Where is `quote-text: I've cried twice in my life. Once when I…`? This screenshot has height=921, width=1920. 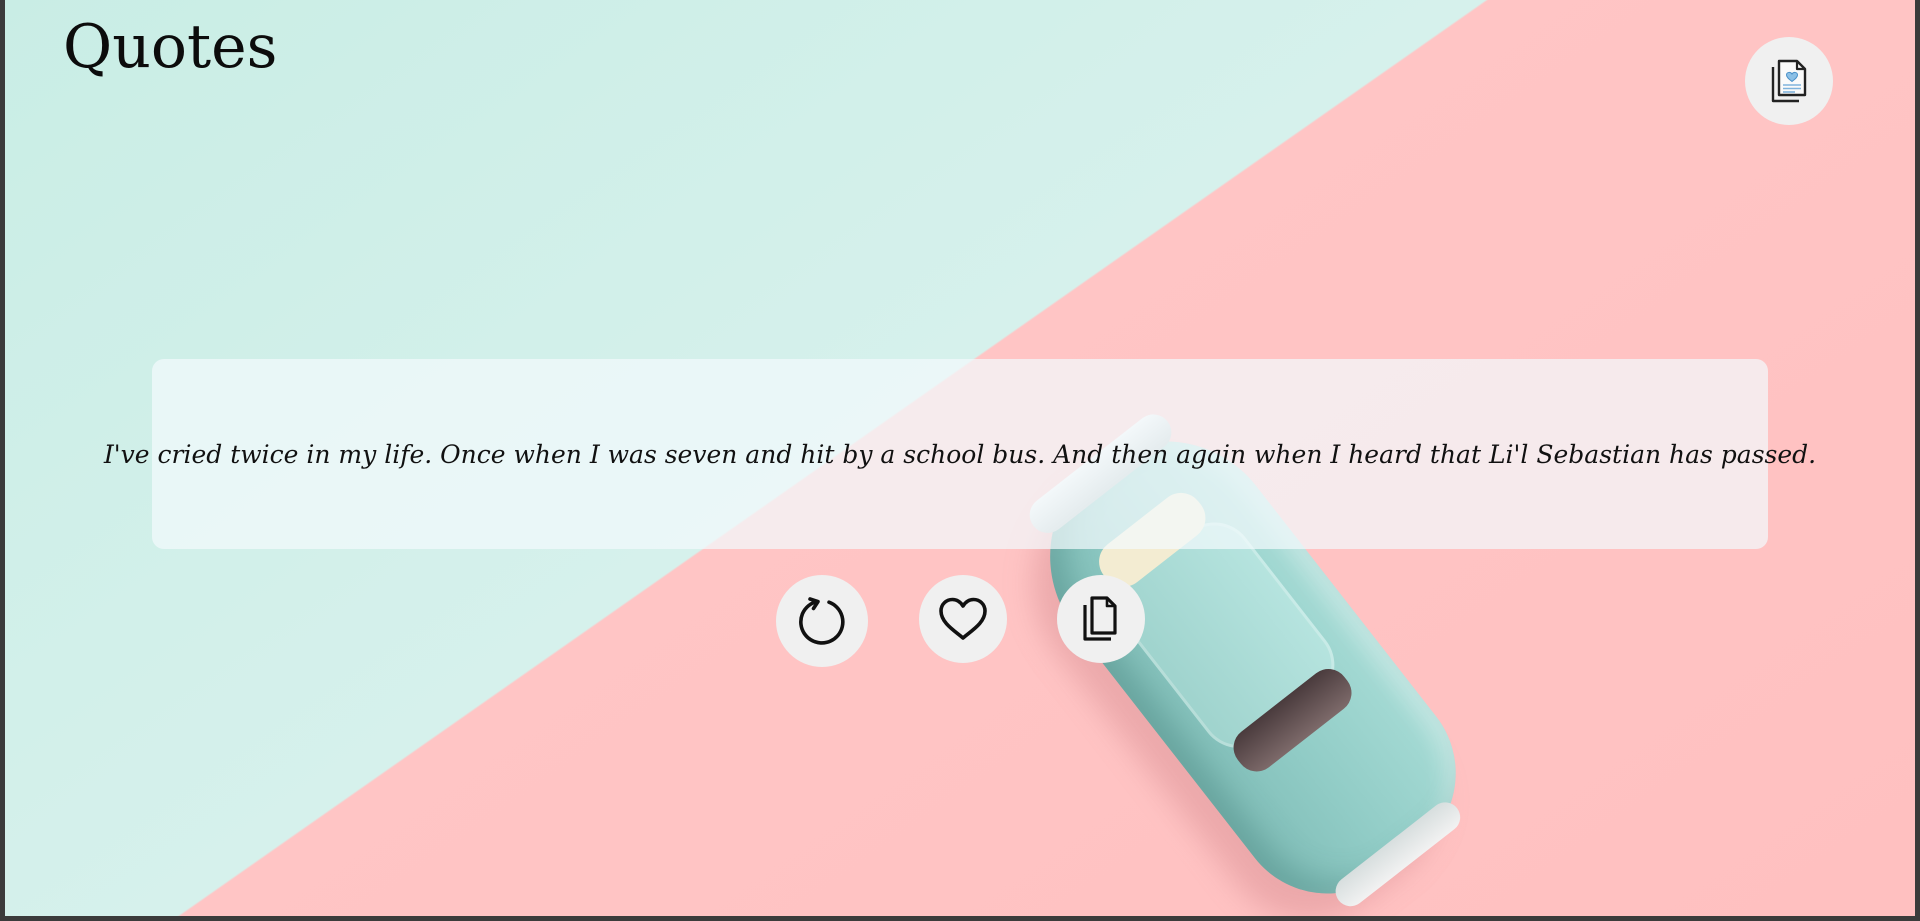 quote-text: I've cried twice in my life. Once when I… is located at coordinates (960, 454).